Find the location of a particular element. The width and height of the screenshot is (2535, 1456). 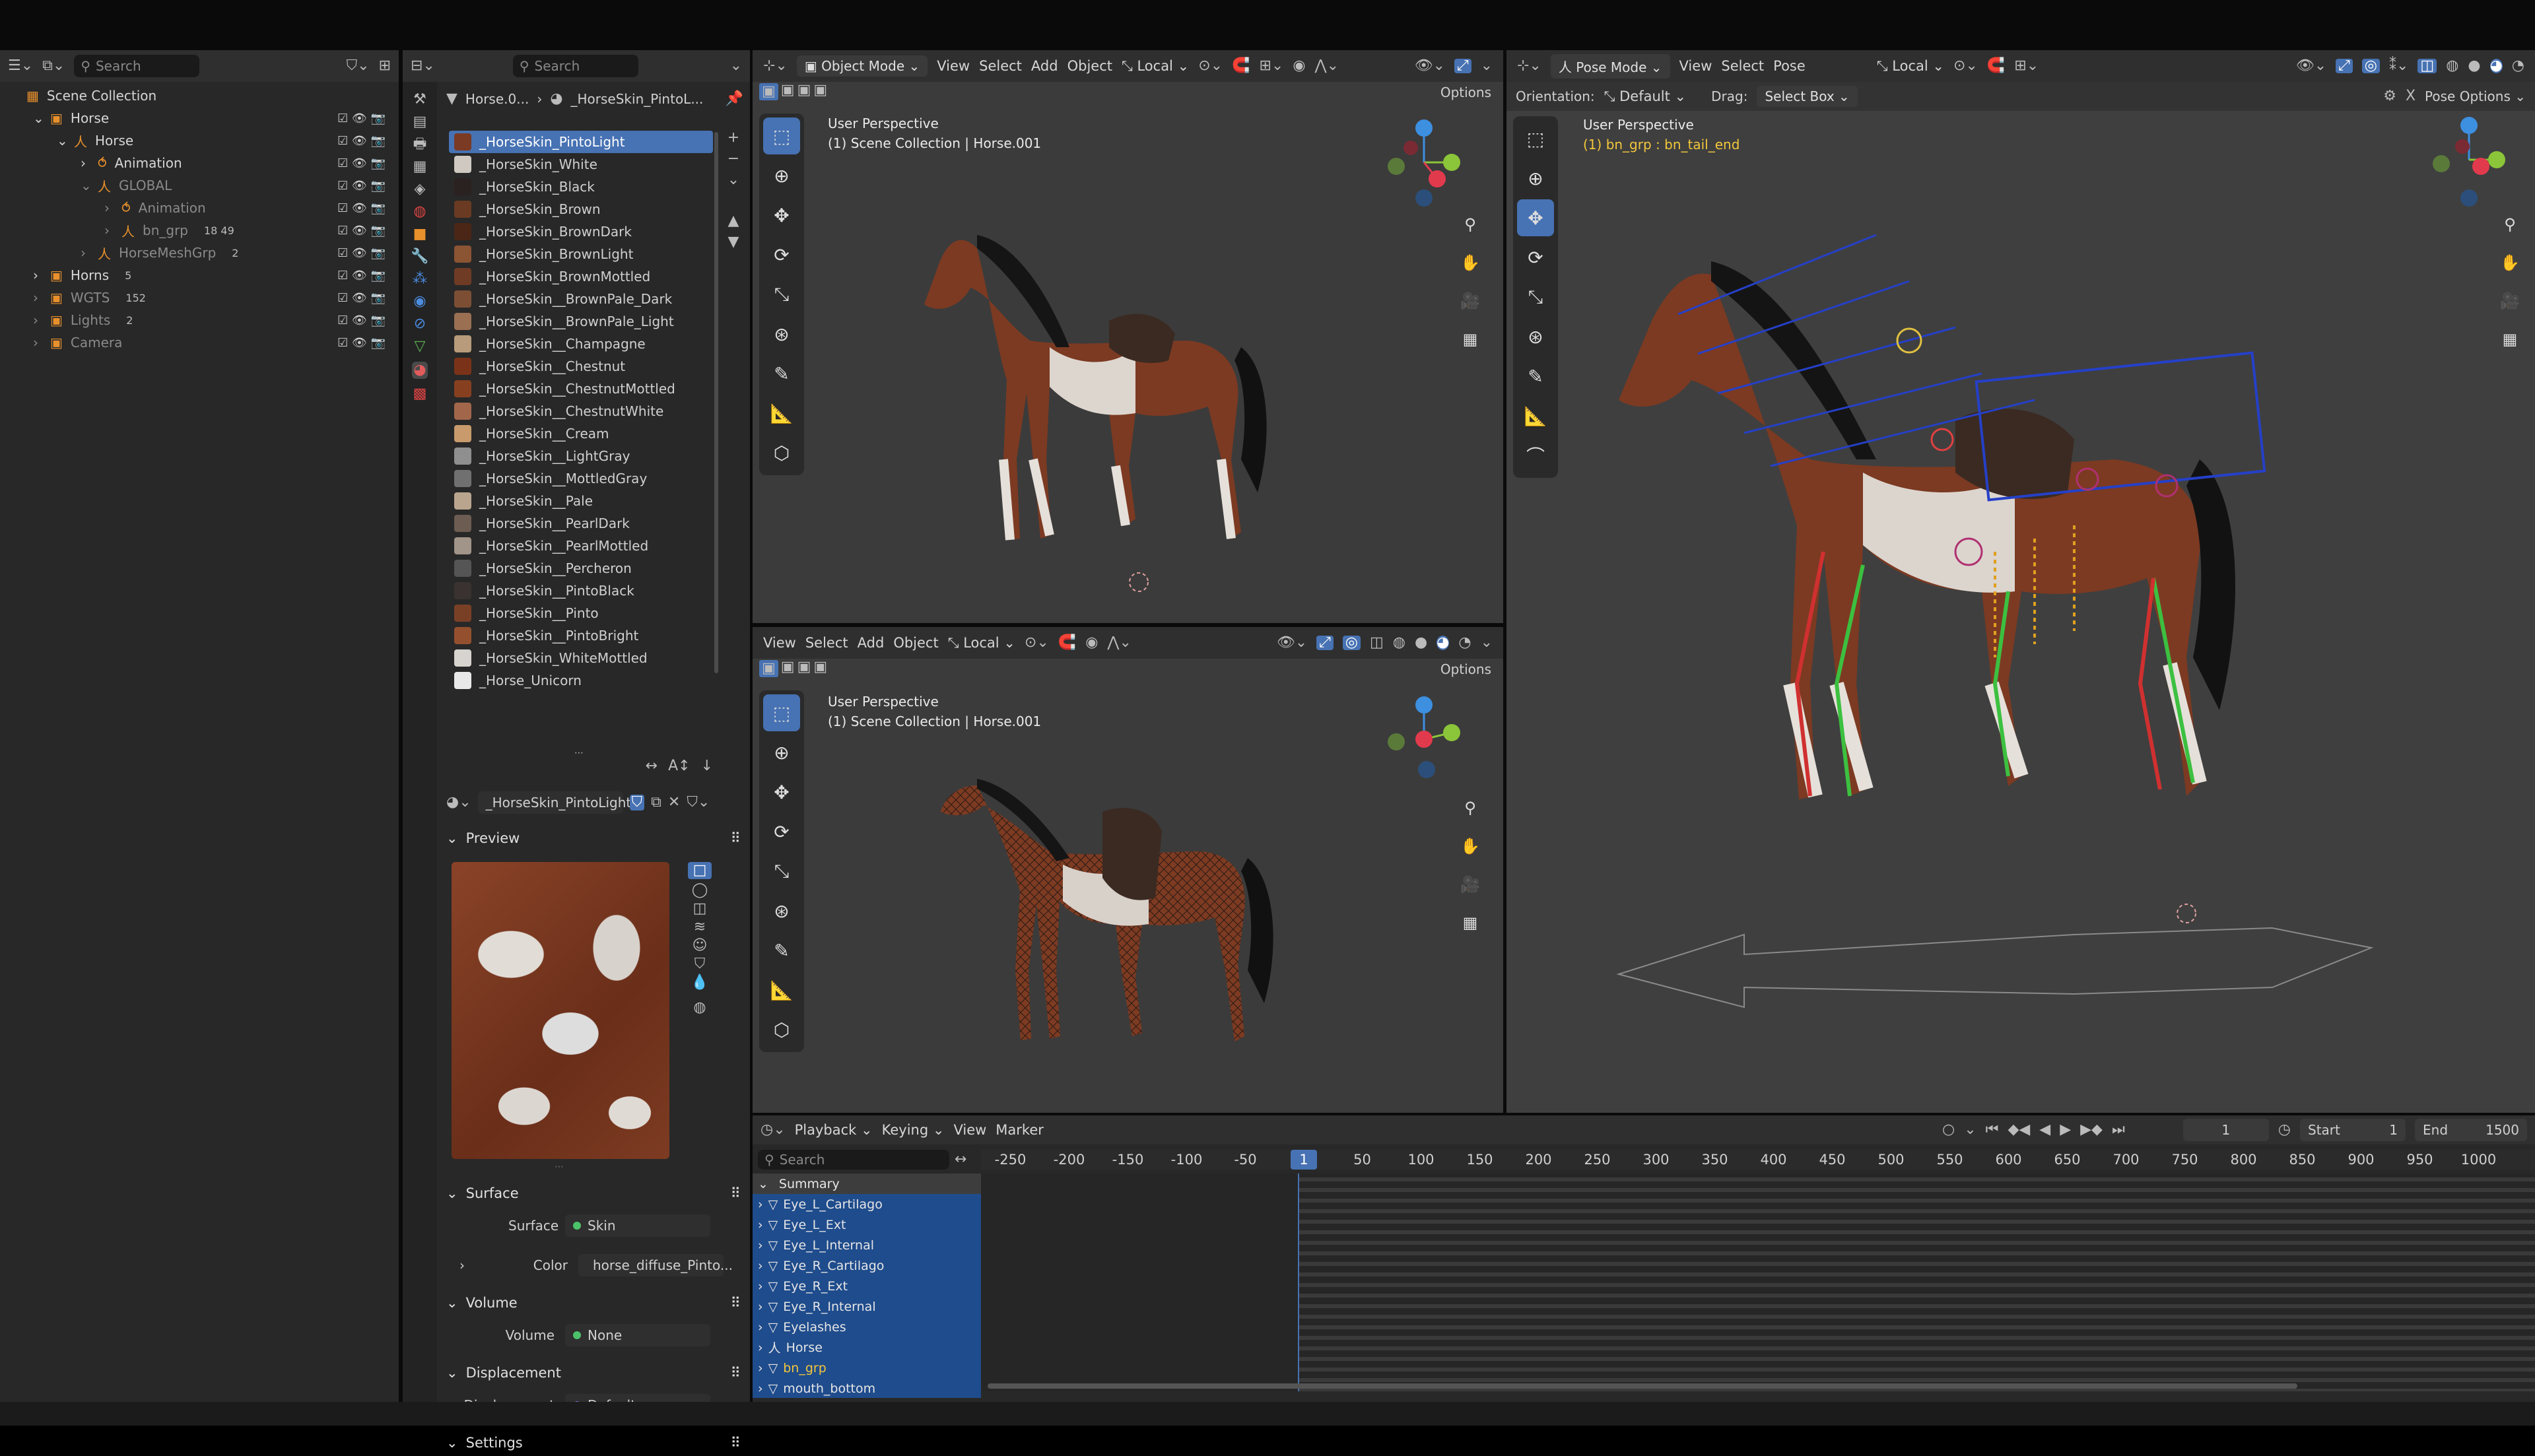

material-name-field: _HorseSkin_PintoLight is located at coordinates (554, 802).